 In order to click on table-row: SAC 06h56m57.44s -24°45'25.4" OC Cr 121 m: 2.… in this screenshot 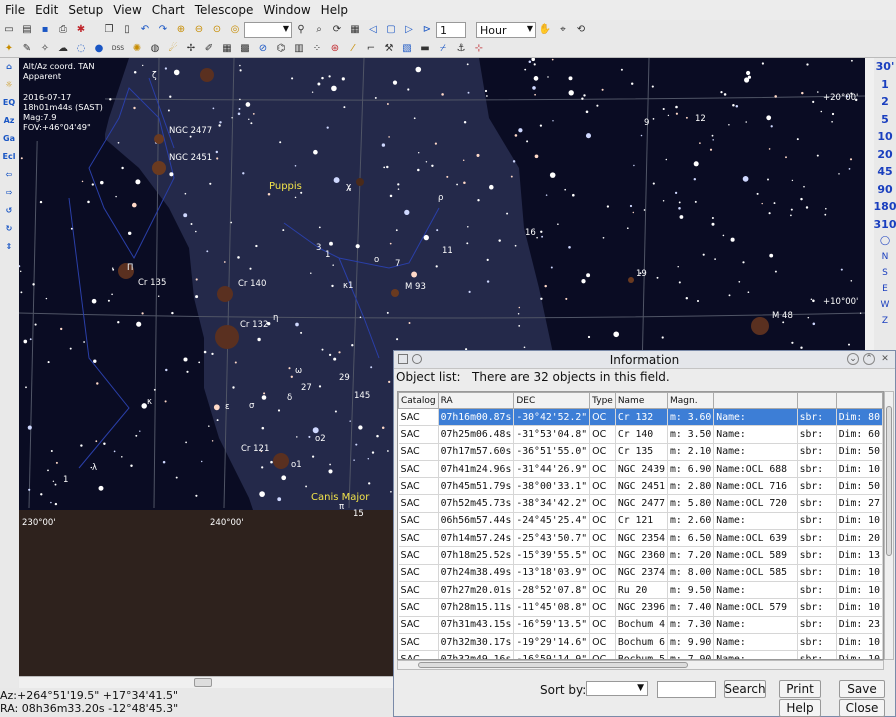, I will do `click(640, 521)`.